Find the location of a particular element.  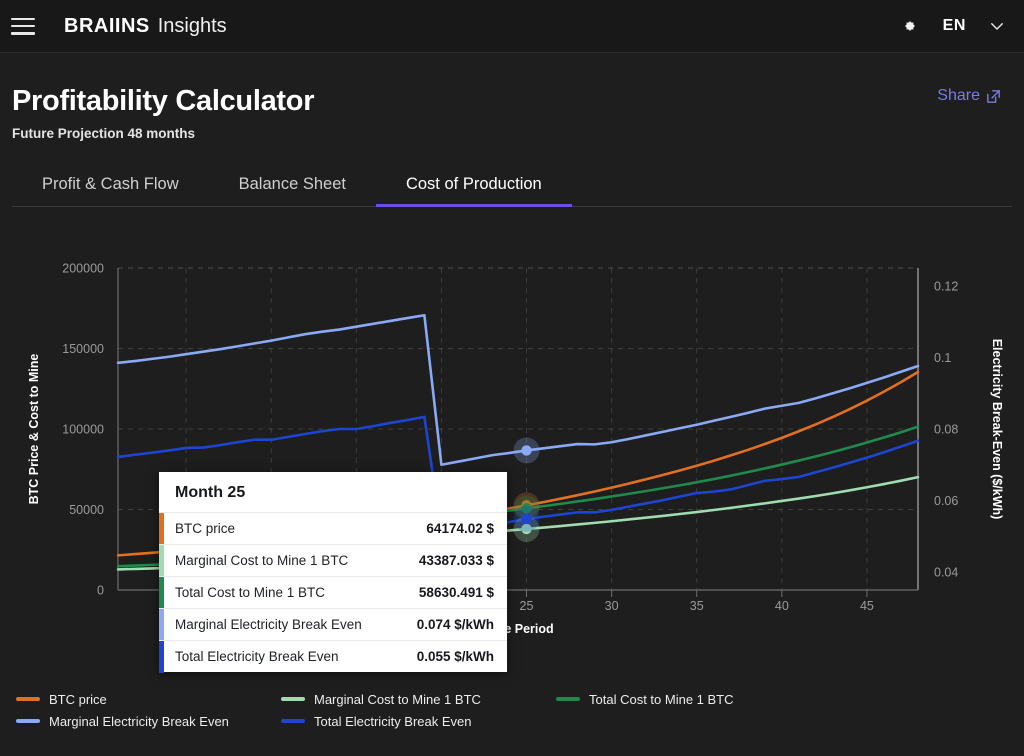

tooltip-row-label: Marginal Electricity Break Even is located at coordinates (268, 624).